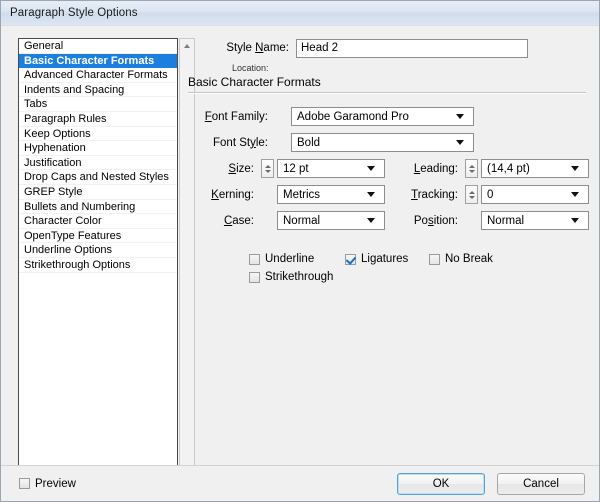  I want to click on tracking-stepper, so click(471, 194).